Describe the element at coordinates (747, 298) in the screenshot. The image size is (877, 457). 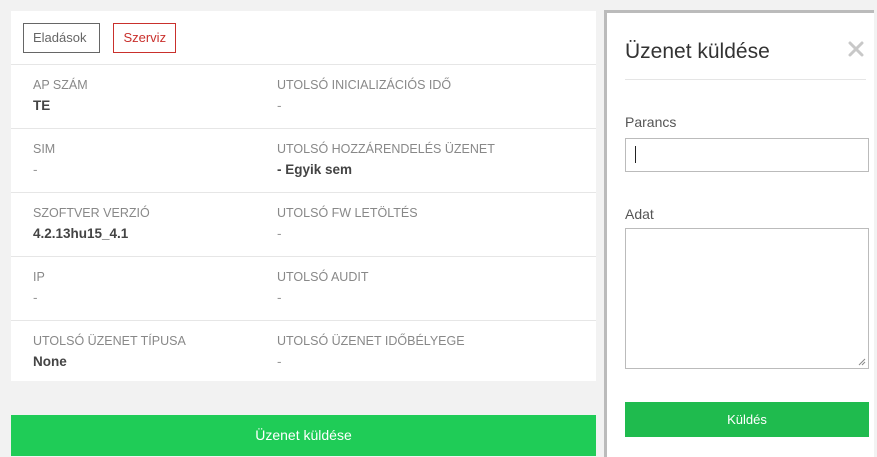
I see `data-textarea` at that location.